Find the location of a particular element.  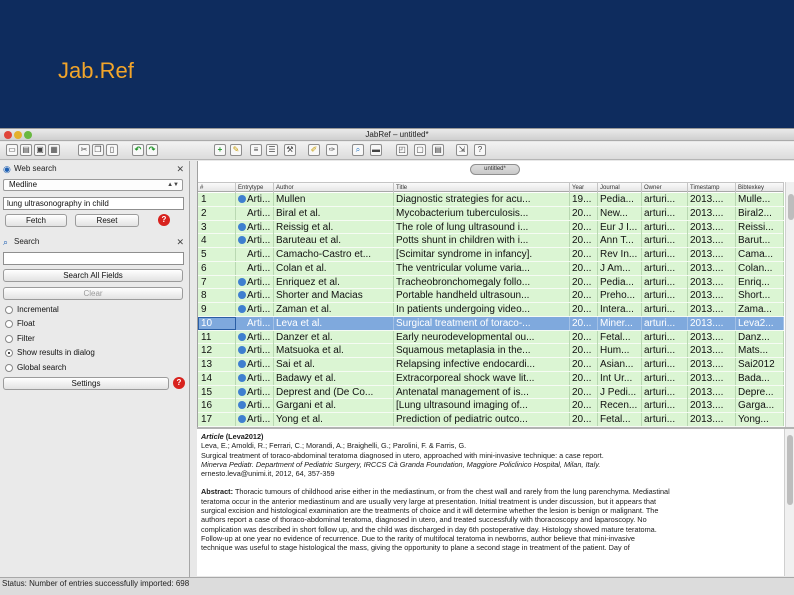

reset-button: Reset is located at coordinates (107, 220).